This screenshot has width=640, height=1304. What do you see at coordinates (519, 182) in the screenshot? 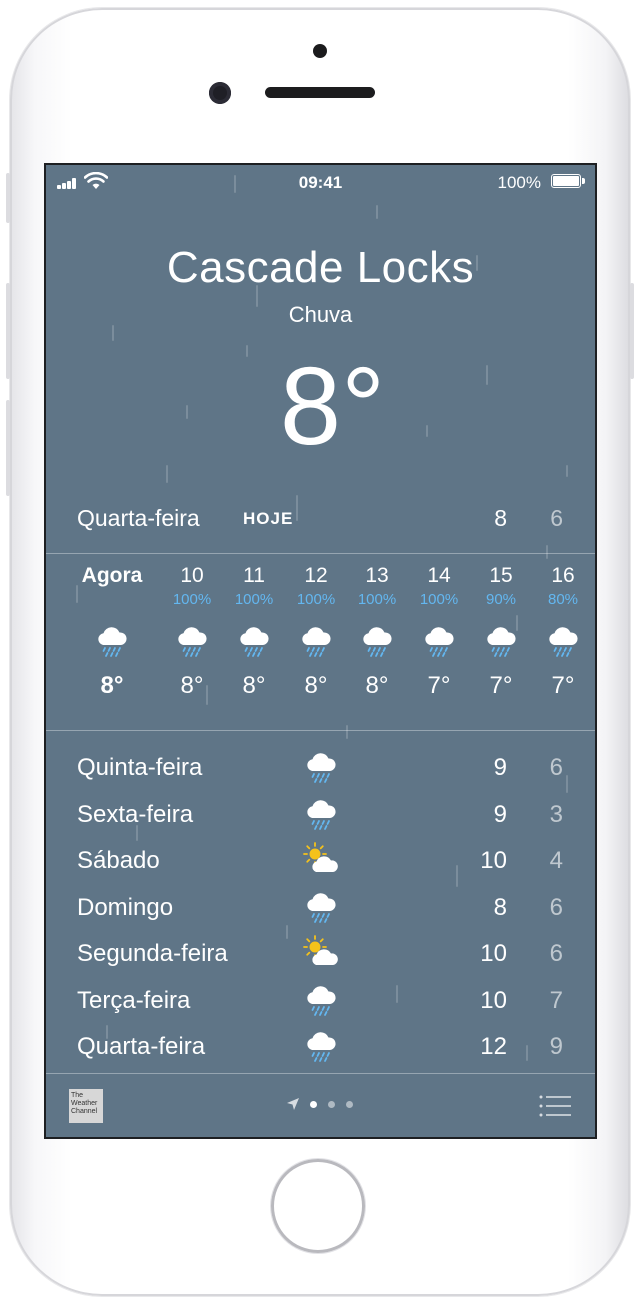
I see `battery-percentage: 100%` at bounding box center [519, 182].